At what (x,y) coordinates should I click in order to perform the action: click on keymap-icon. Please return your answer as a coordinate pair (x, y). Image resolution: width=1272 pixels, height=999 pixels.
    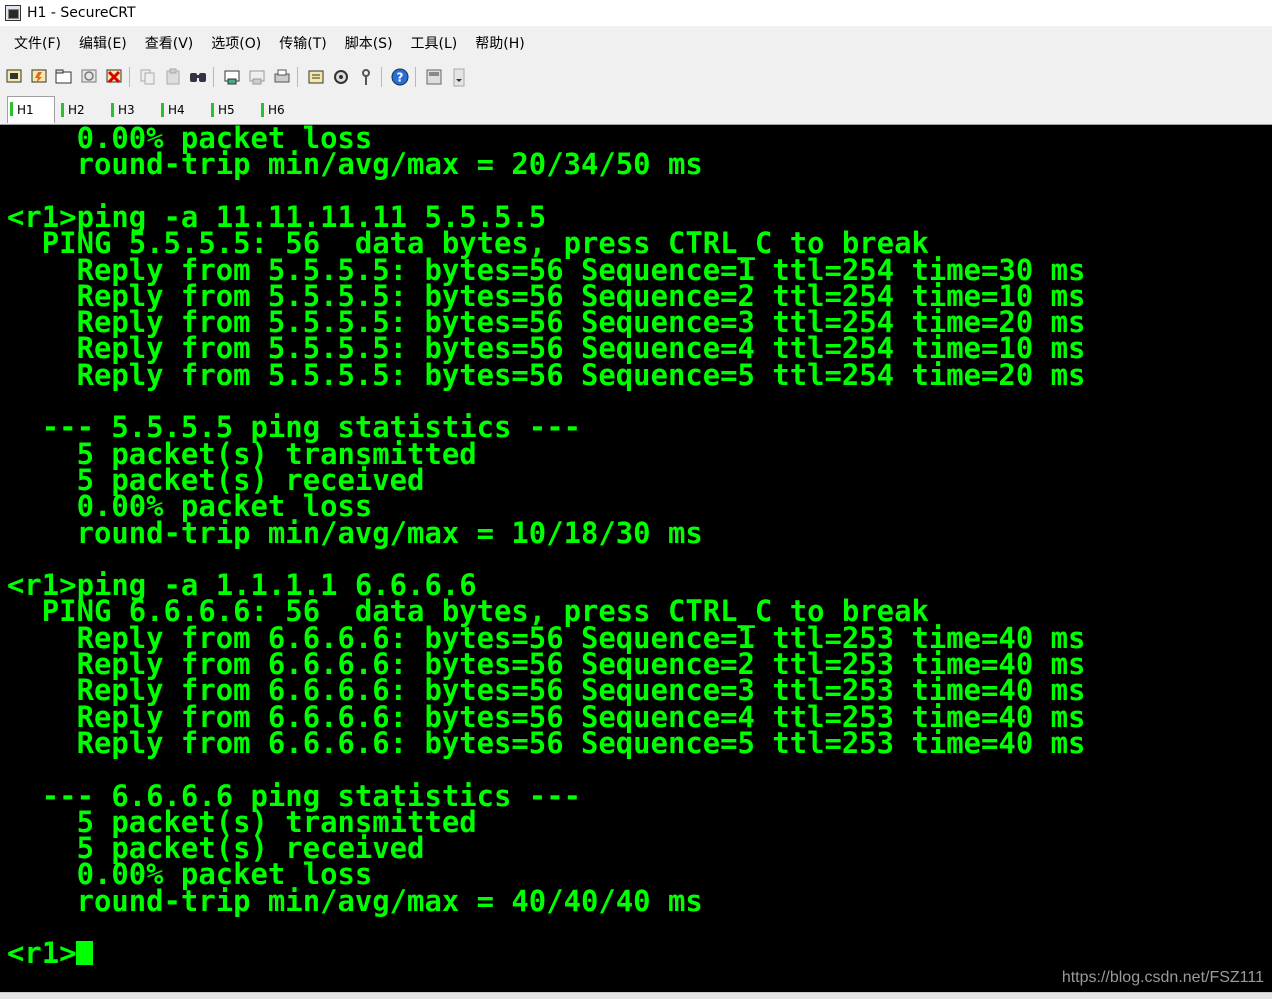
    Looking at the image, I should click on (366, 77).